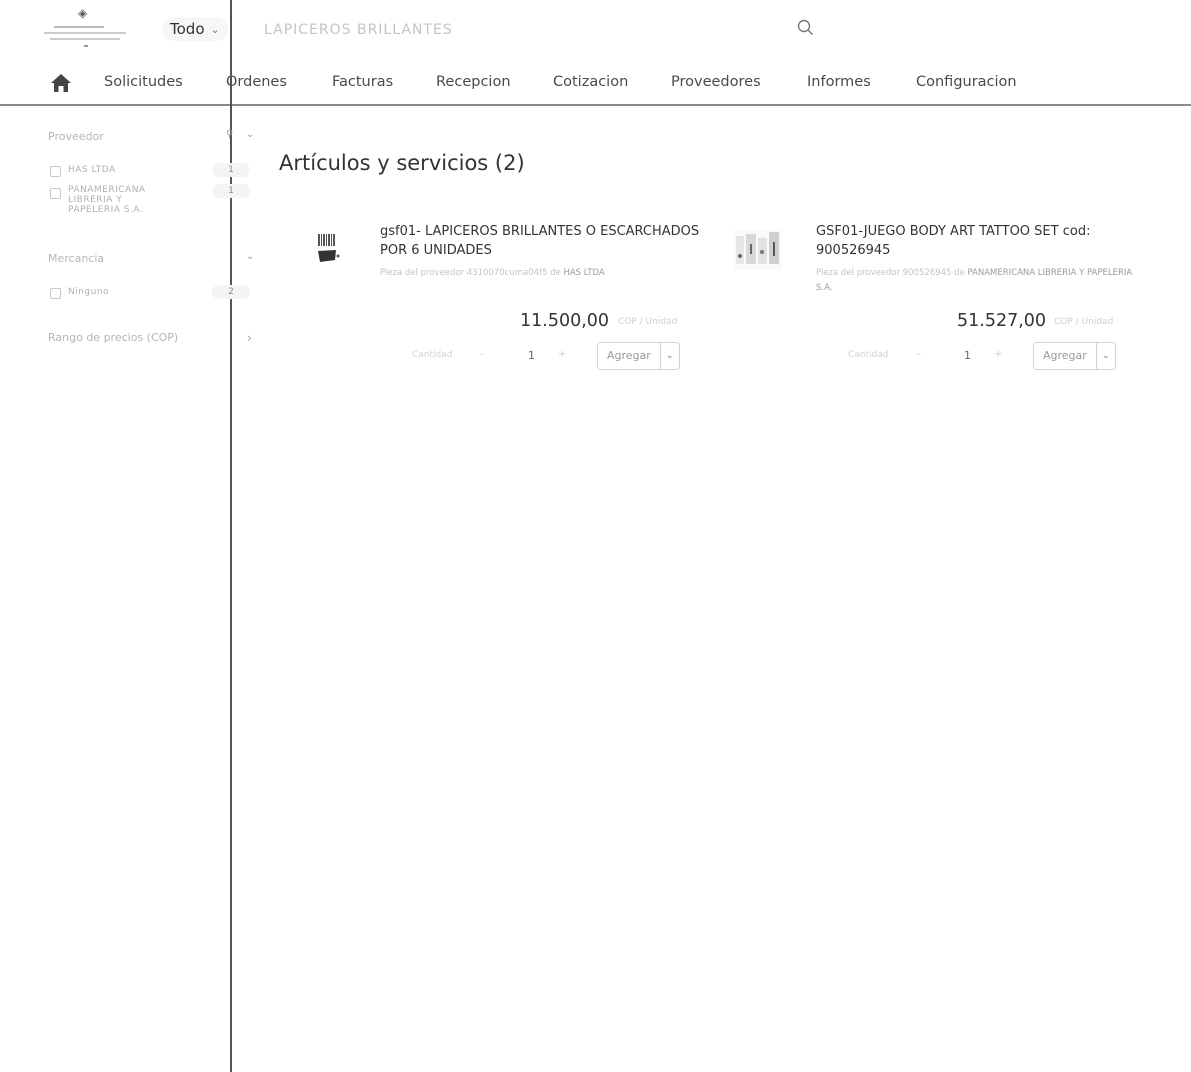 The height and width of the screenshot is (1072, 1191). What do you see at coordinates (839, 82) in the screenshot?
I see `nav-item-informes: Informes` at bounding box center [839, 82].